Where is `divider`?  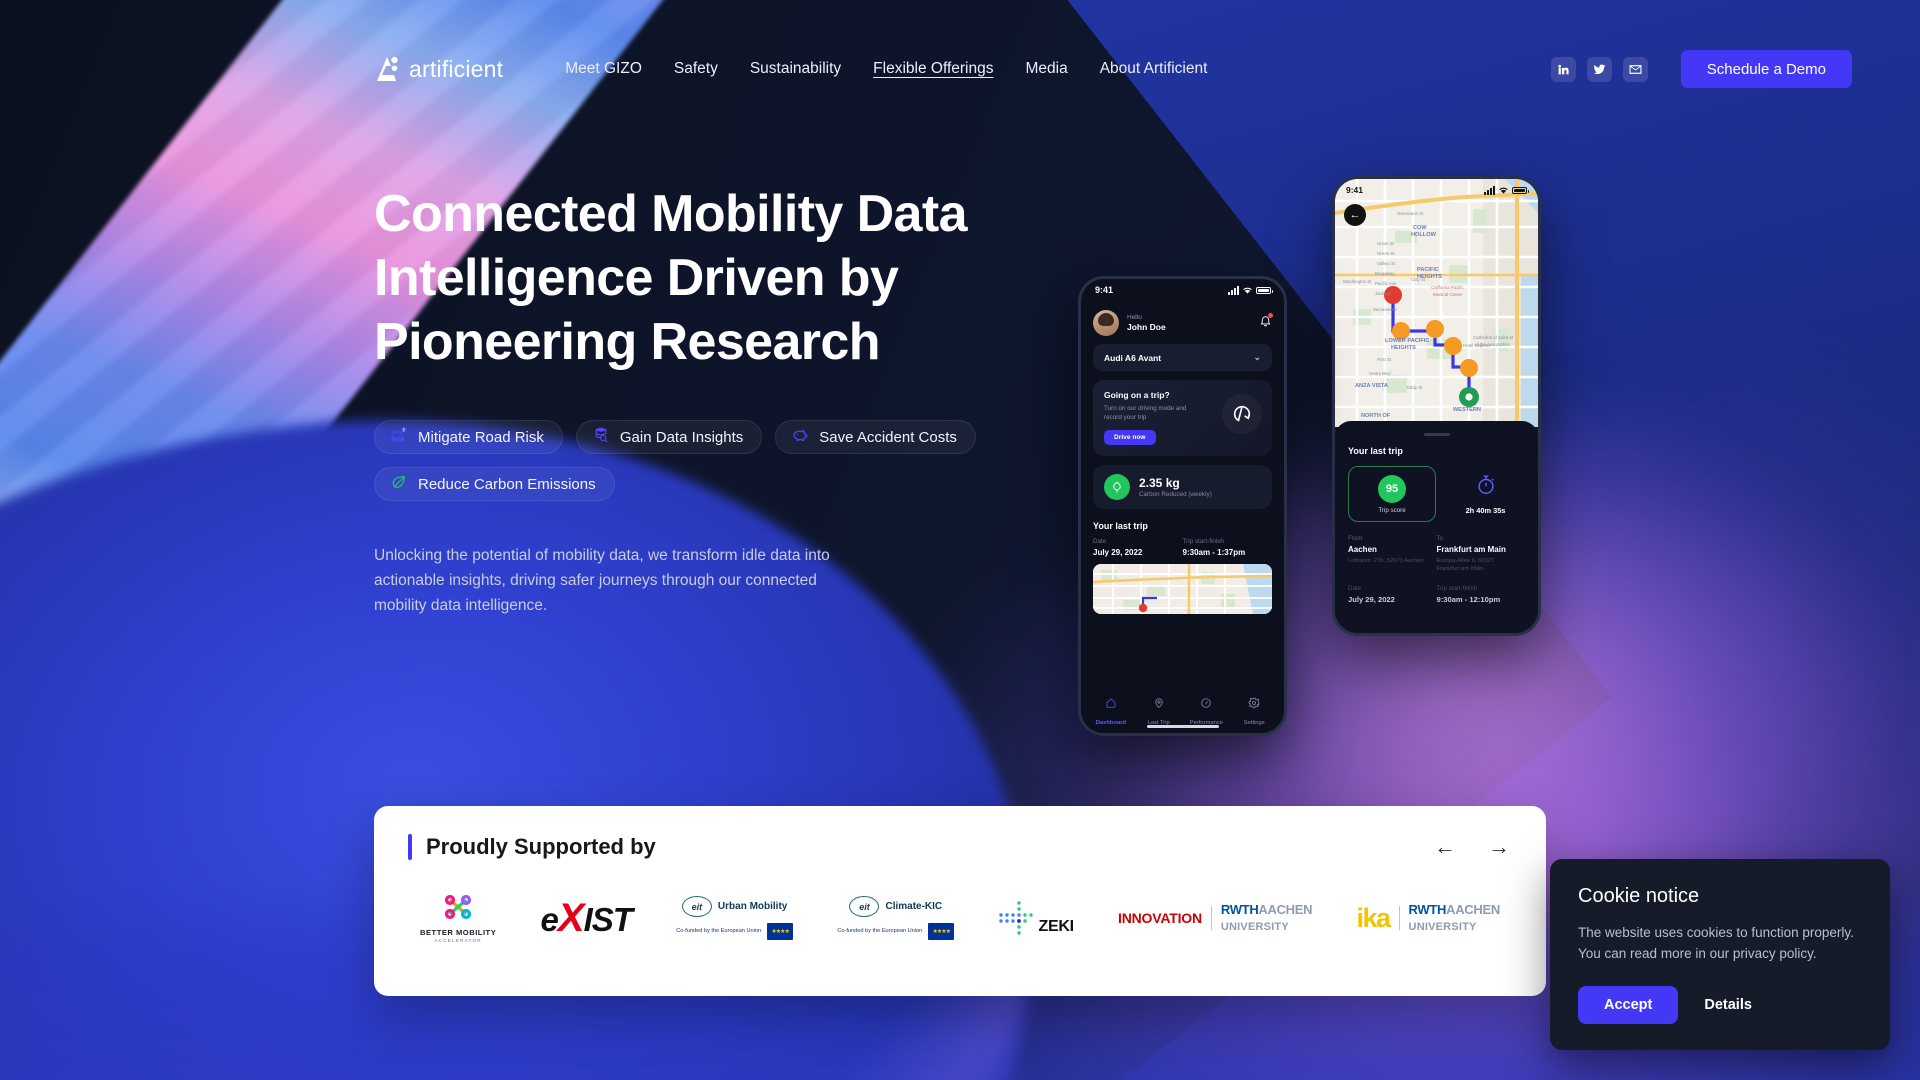 divider is located at coordinates (1399, 918).